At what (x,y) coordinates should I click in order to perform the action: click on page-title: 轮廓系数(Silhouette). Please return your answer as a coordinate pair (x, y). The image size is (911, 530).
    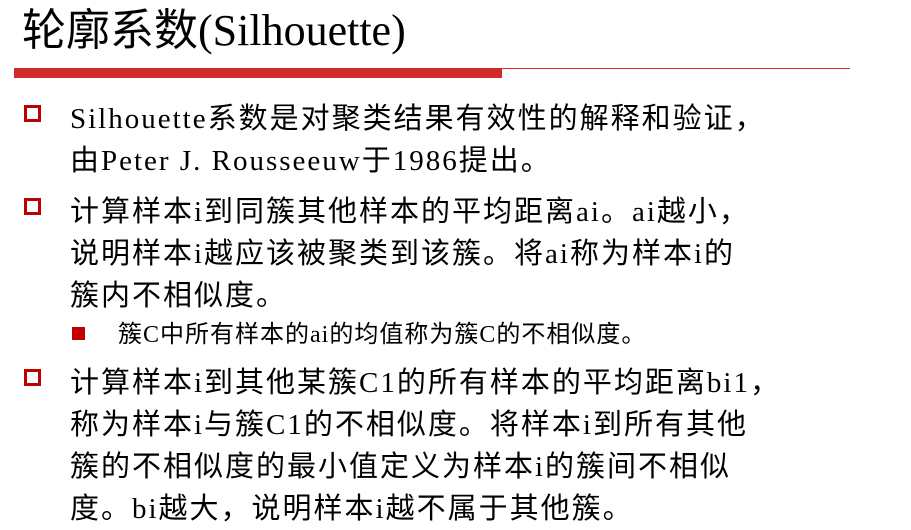
    Looking at the image, I should click on (214, 30).